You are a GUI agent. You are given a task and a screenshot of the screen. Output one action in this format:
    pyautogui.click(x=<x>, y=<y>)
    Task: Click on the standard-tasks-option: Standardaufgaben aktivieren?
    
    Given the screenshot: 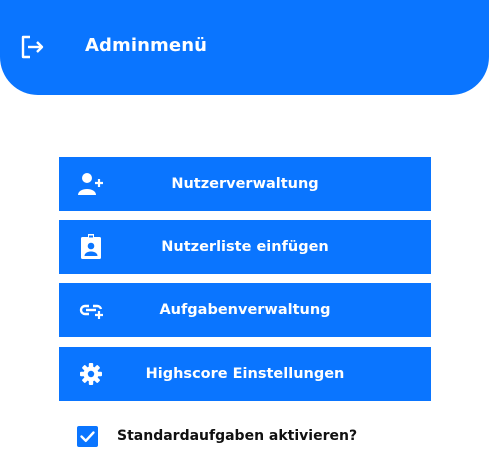 What is the action you would take?
    pyautogui.click(x=237, y=437)
    